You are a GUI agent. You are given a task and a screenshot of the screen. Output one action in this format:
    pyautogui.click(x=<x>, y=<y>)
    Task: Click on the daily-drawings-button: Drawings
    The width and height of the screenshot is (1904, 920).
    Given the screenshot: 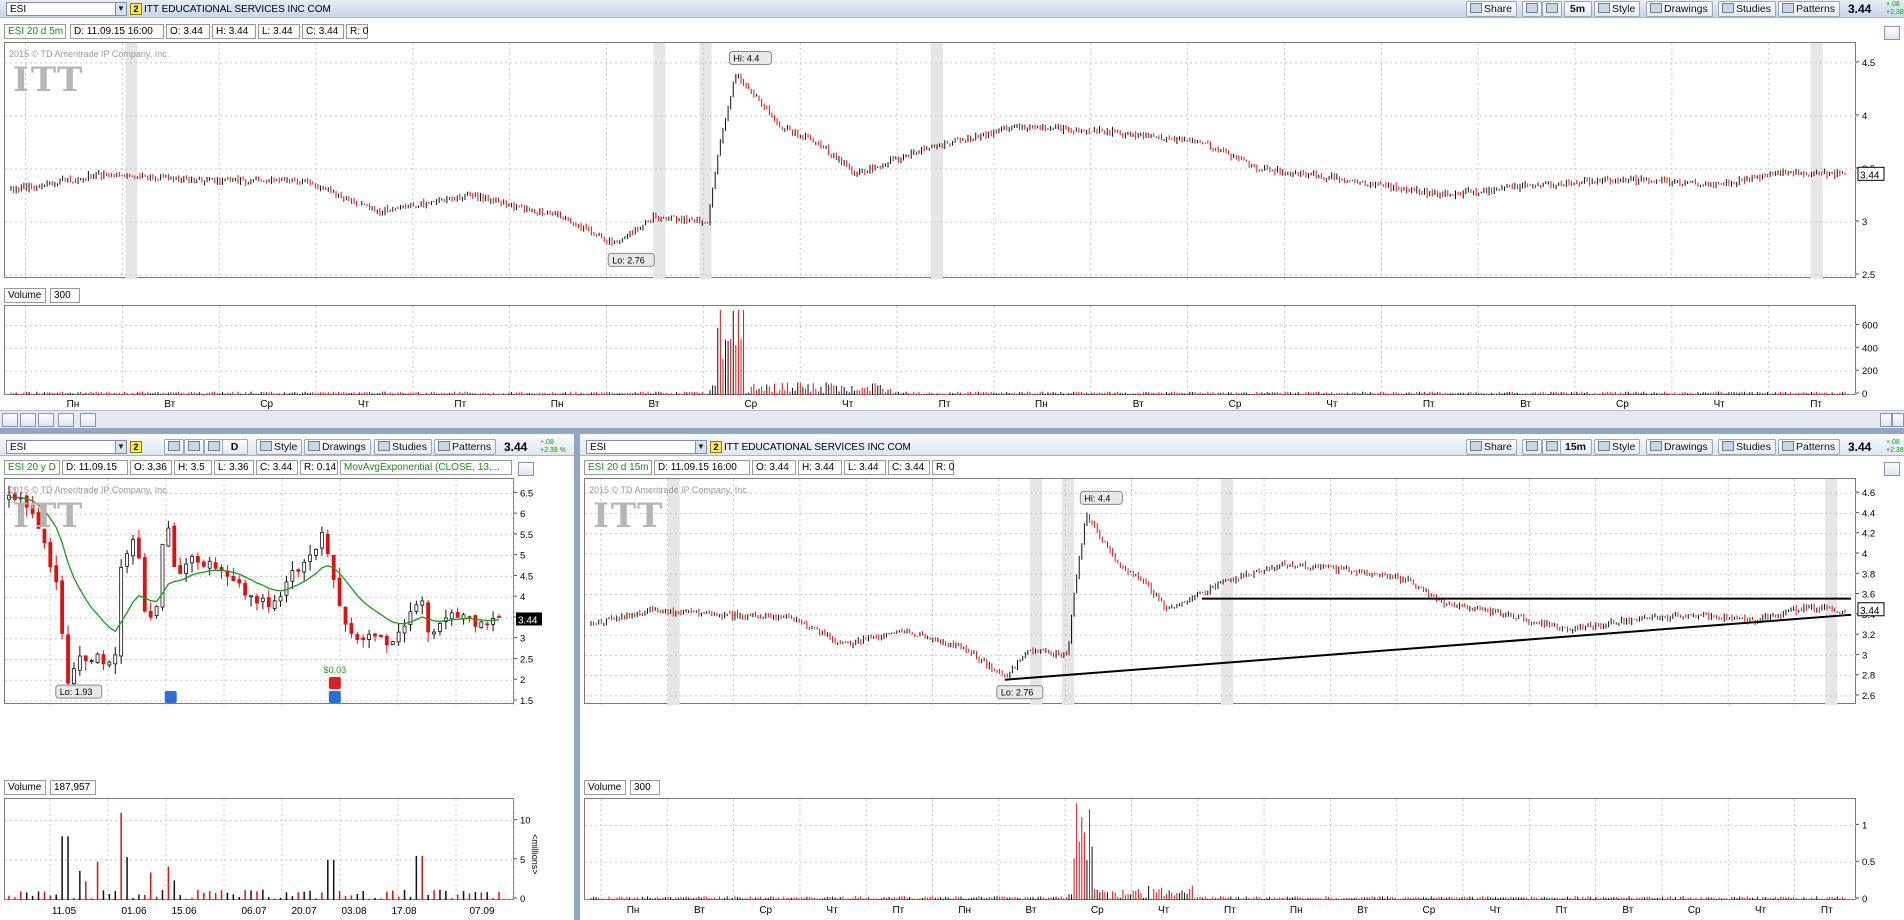 What is the action you would take?
    pyautogui.click(x=337, y=447)
    